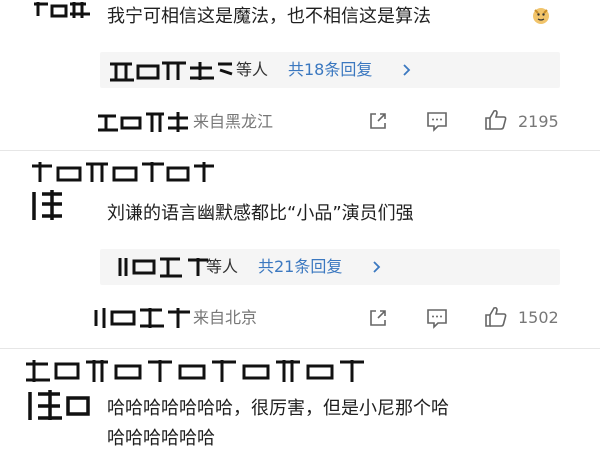 This screenshot has height=454, width=600. I want to click on replies-preview: 等人 共21条回复, so click(330, 267).